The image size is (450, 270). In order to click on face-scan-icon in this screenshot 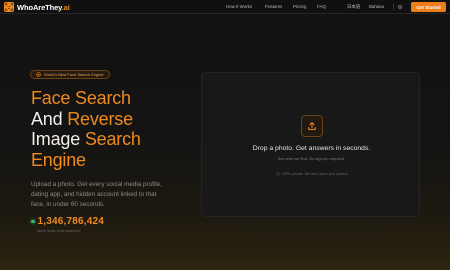, I will do `click(9, 7)`.